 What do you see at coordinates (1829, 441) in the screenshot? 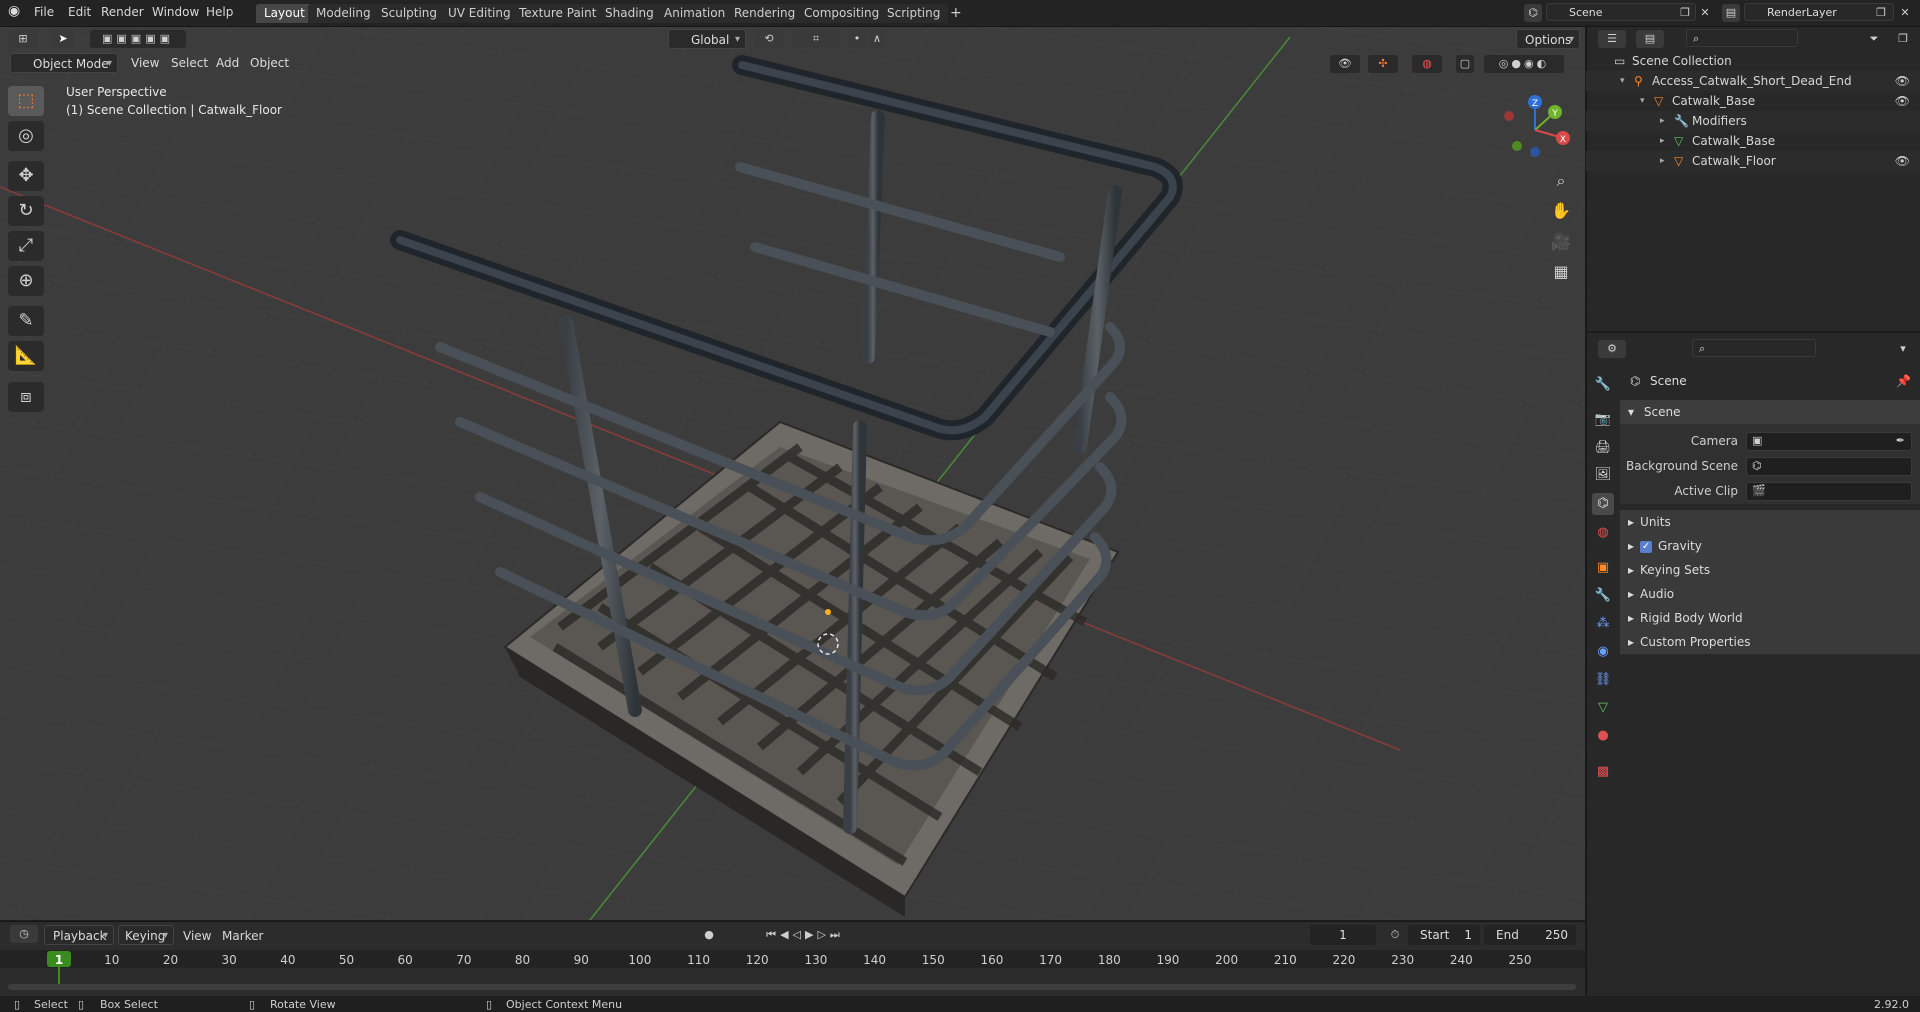
I see `camera-field: ▣ ✒` at bounding box center [1829, 441].